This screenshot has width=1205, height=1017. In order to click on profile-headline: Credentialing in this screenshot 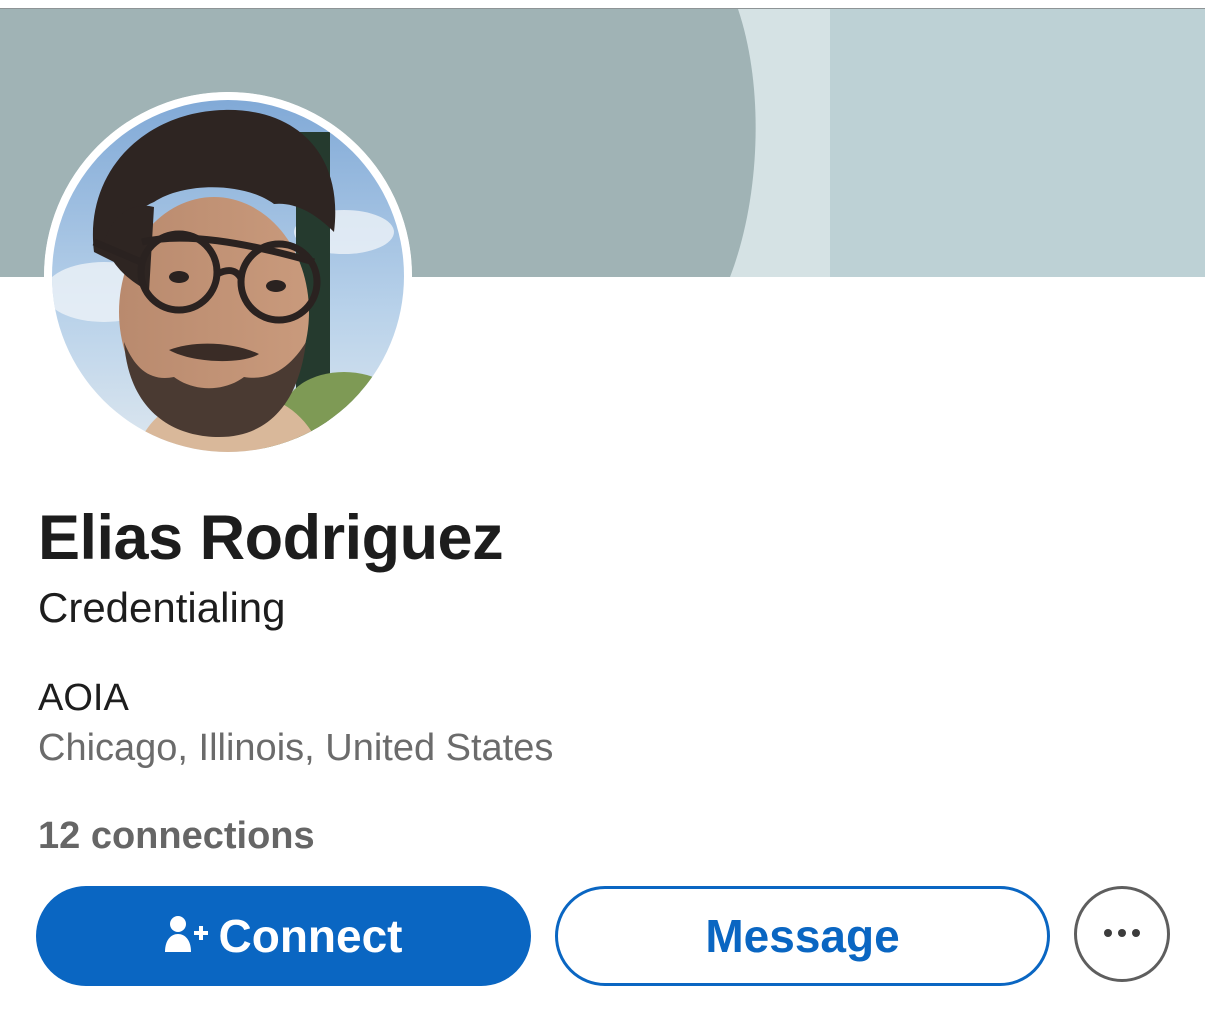, I will do `click(162, 607)`.